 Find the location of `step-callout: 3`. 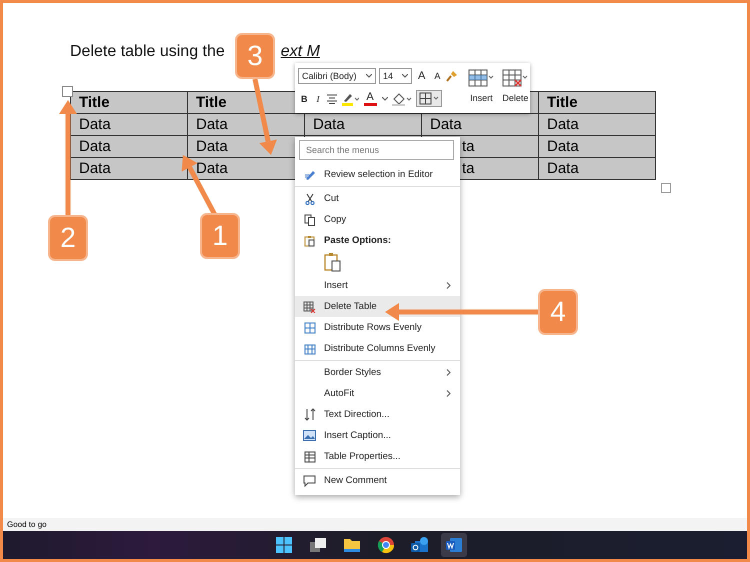

step-callout: 3 is located at coordinates (255, 56).